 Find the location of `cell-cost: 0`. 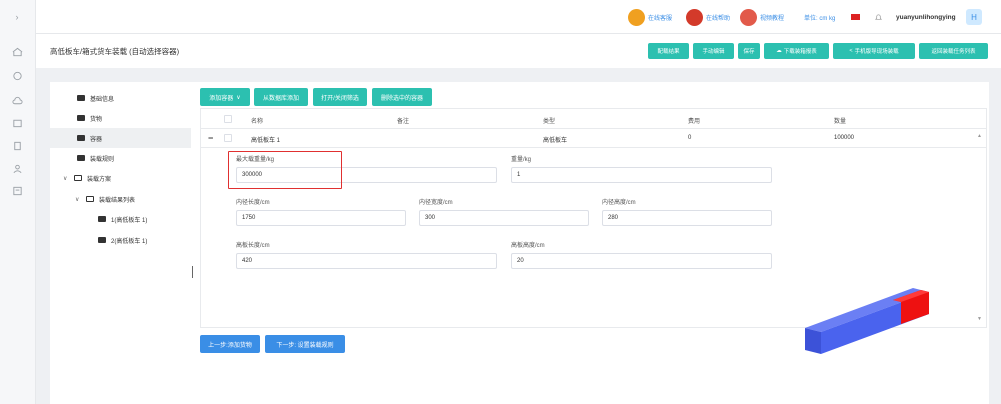

cell-cost: 0 is located at coordinates (690, 138).